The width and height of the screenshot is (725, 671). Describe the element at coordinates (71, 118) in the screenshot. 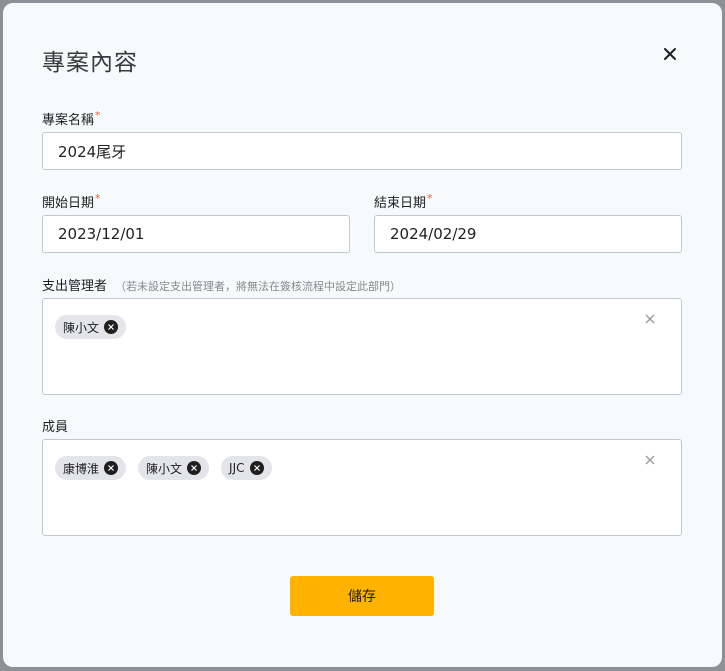

I see `project-name-label: 專案名稱*` at that location.